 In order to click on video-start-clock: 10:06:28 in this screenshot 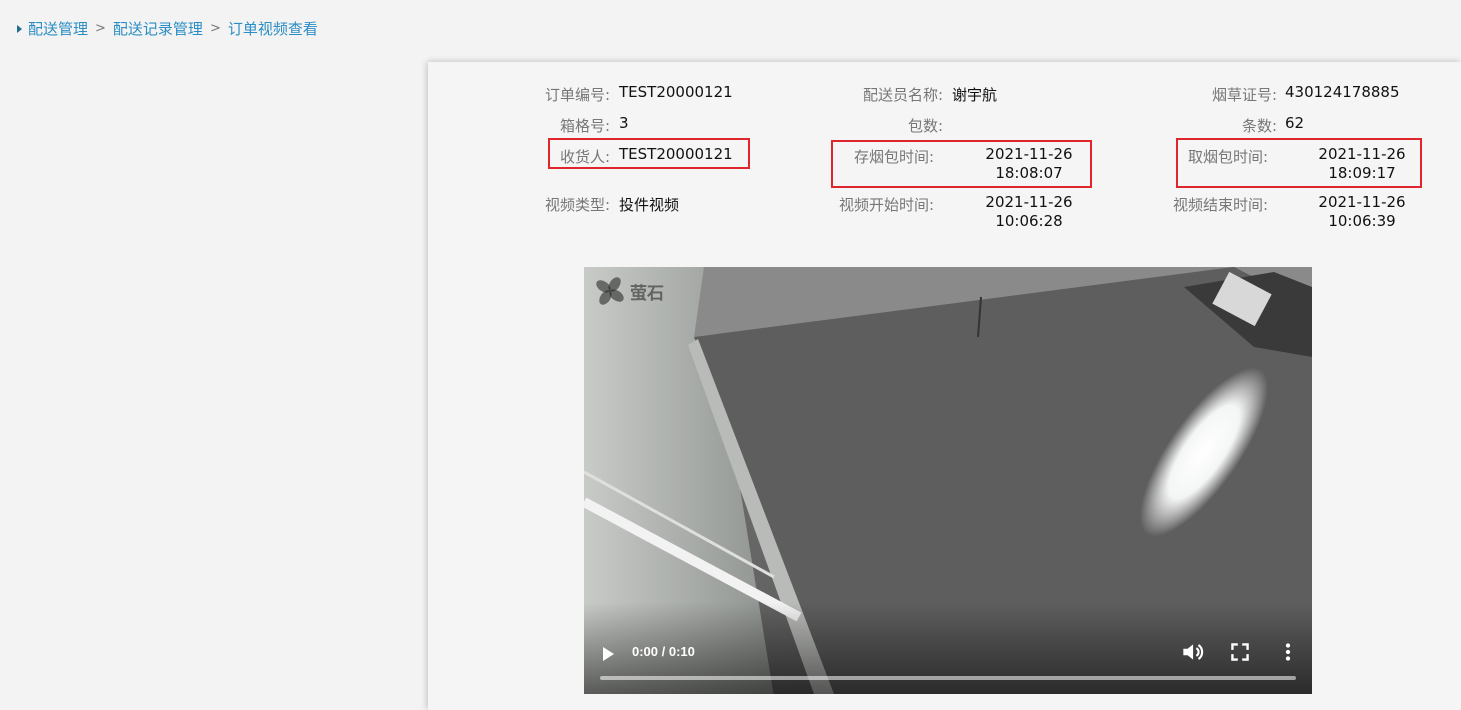, I will do `click(1029, 221)`.